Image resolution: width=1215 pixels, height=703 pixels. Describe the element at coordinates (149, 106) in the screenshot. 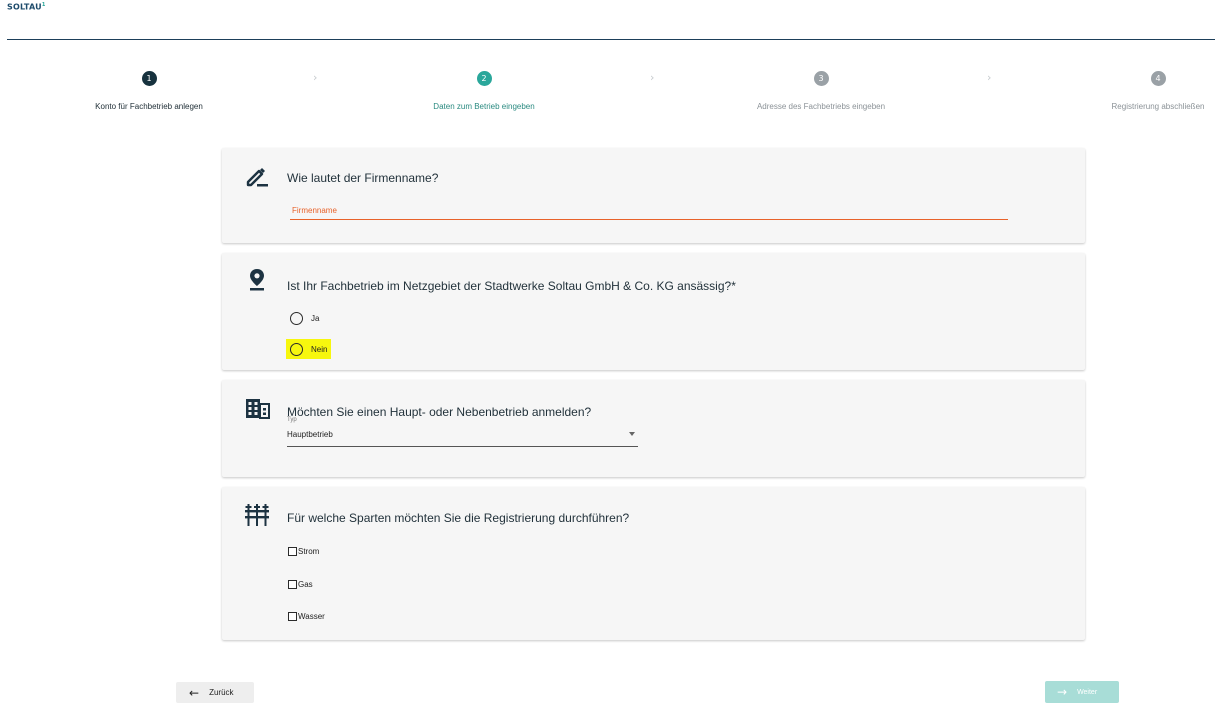

I see `step-1-label: Konto für Fachbetrieb anlegen` at that location.